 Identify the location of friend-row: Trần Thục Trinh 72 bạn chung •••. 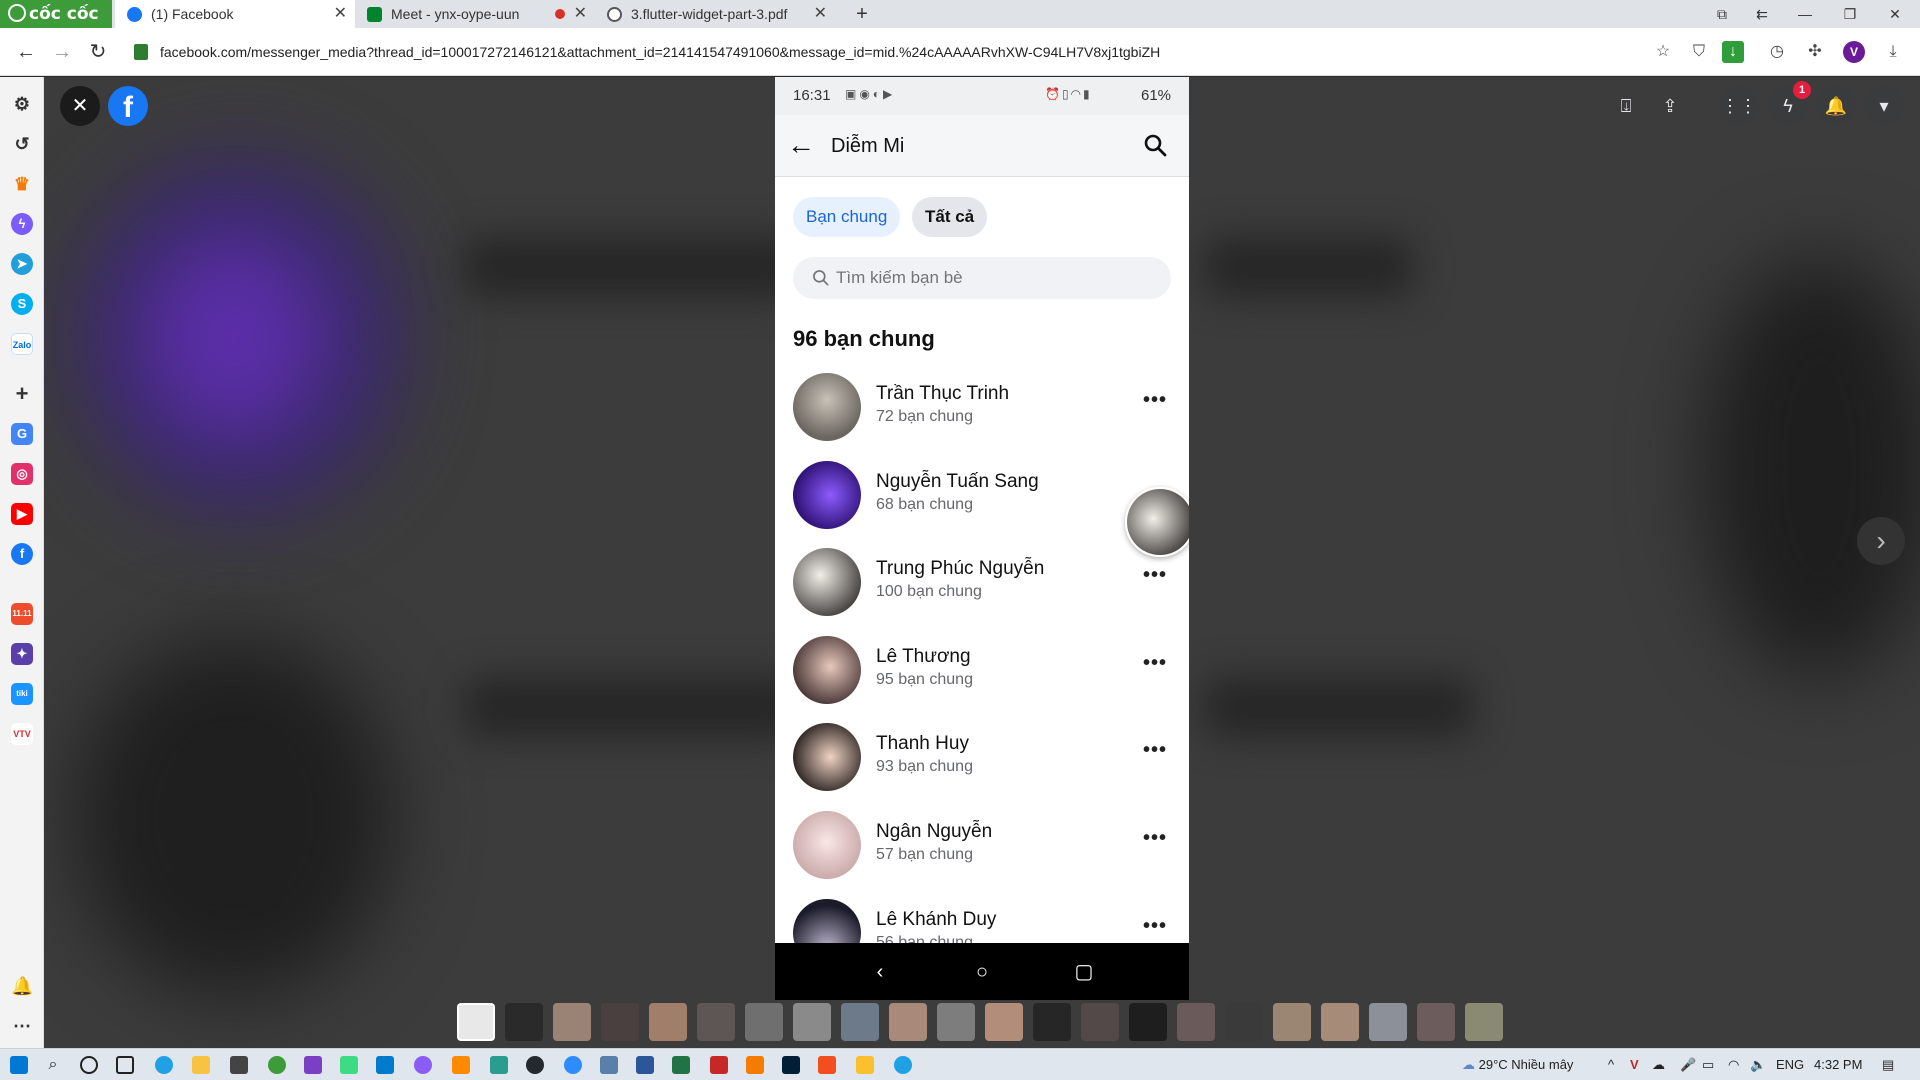
(982, 409).